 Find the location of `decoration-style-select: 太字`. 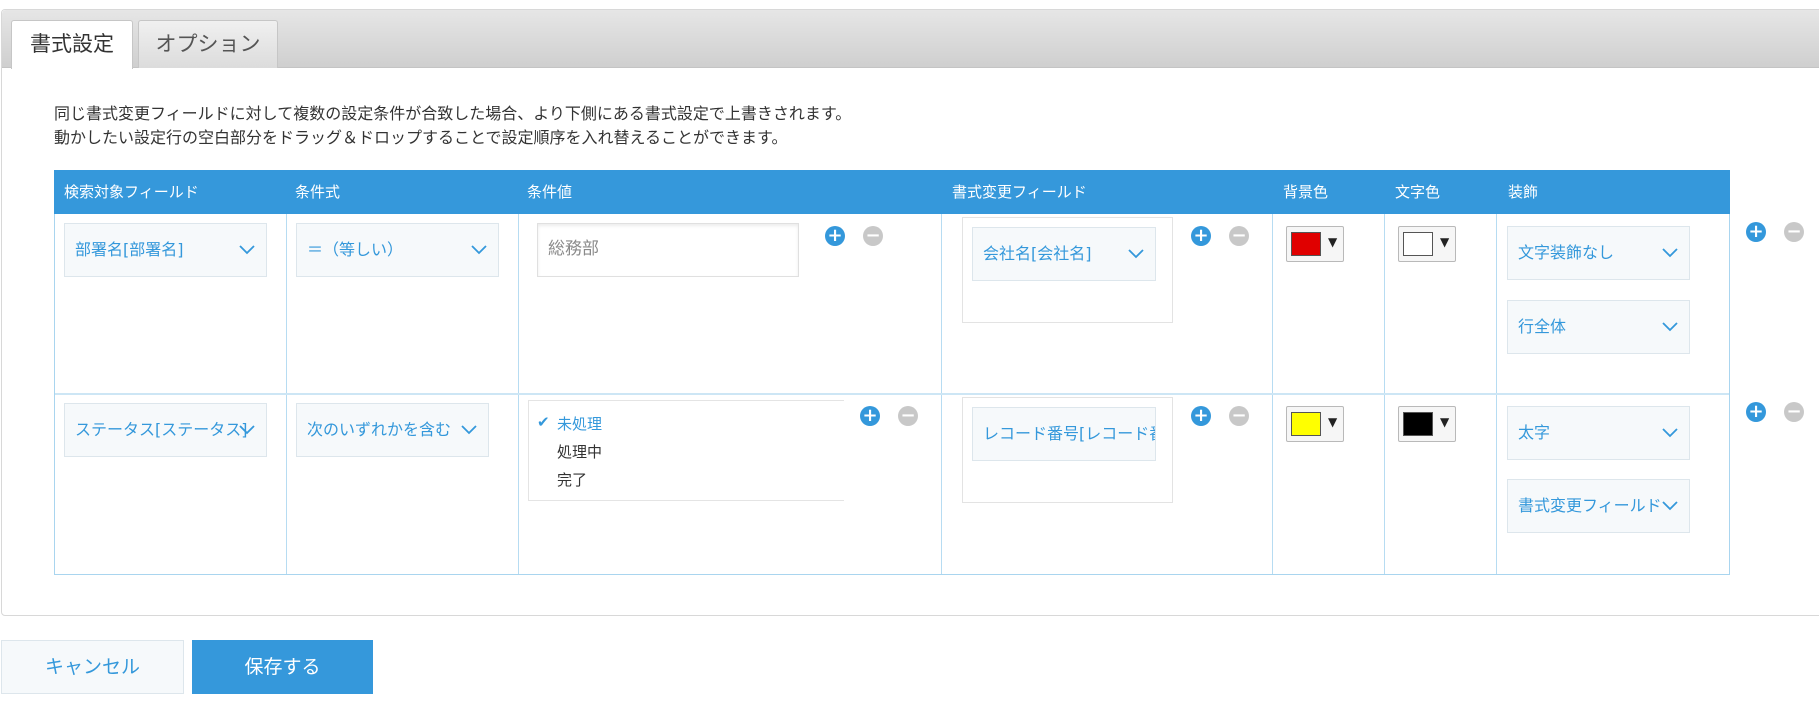

decoration-style-select: 太字 is located at coordinates (1598, 433).